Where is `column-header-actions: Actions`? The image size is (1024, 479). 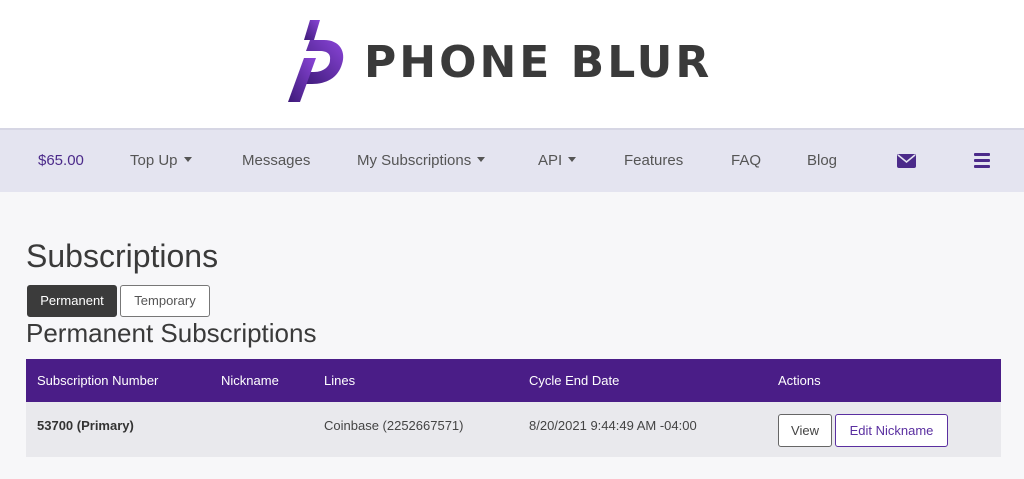
column-header-actions: Actions is located at coordinates (799, 380).